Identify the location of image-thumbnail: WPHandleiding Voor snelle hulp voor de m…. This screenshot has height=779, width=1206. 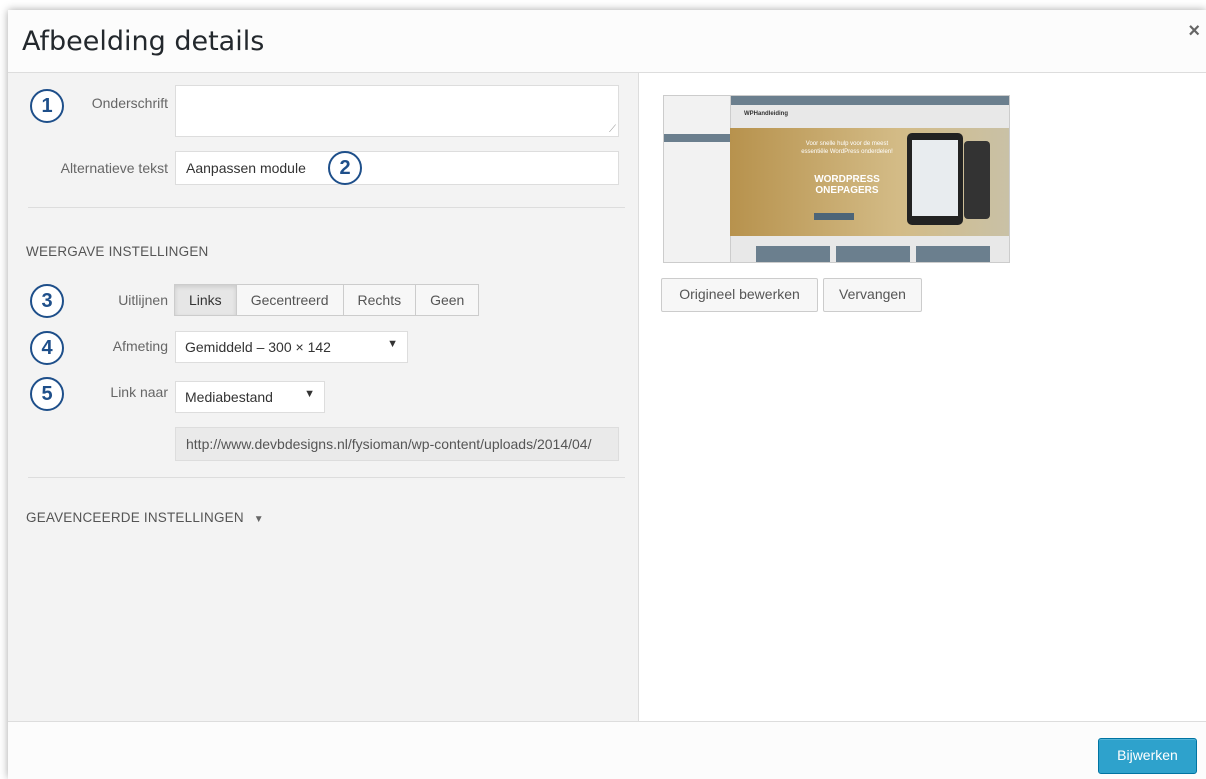
(836, 179).